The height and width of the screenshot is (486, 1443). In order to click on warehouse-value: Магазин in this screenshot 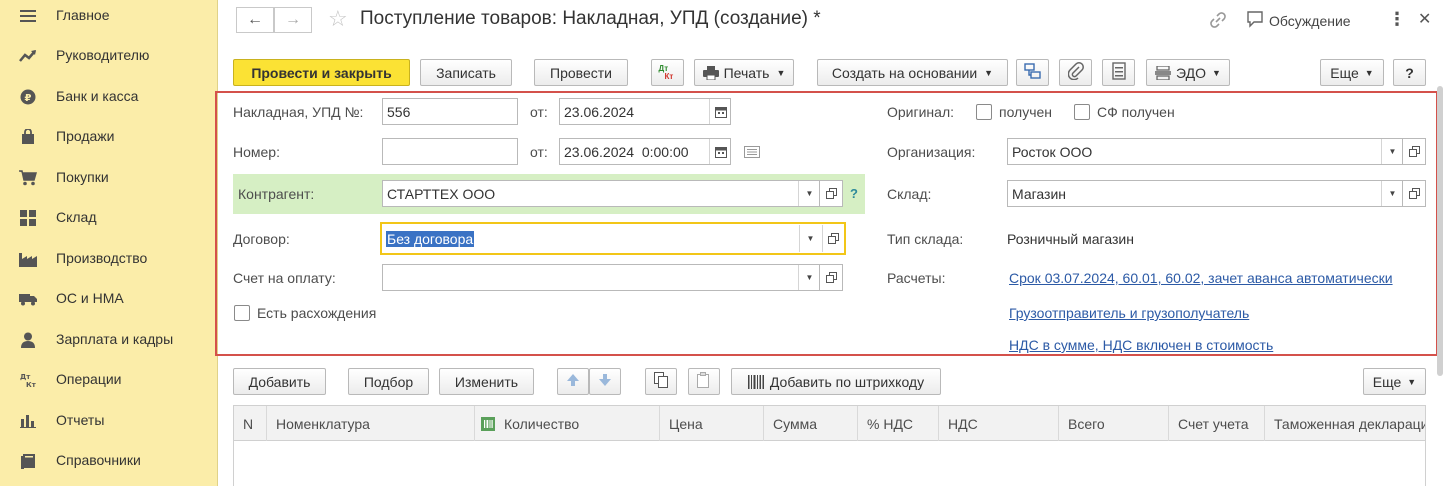, I will do `click(1039, 193)`.